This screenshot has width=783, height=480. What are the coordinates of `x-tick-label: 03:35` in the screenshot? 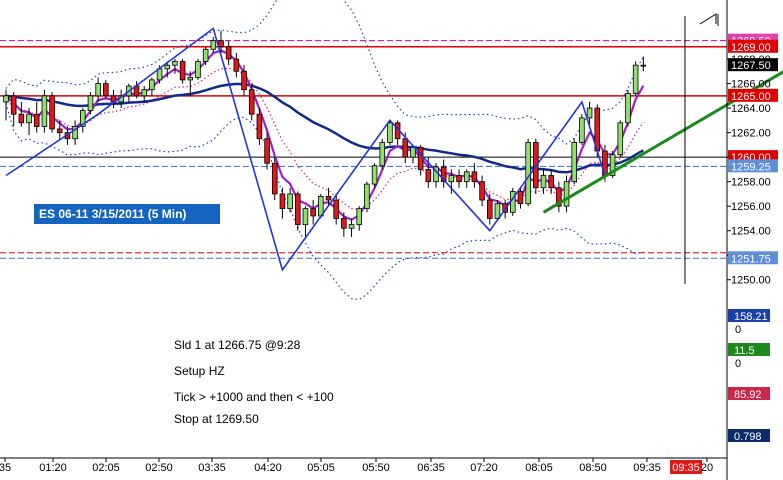 It's located at (212, 468).